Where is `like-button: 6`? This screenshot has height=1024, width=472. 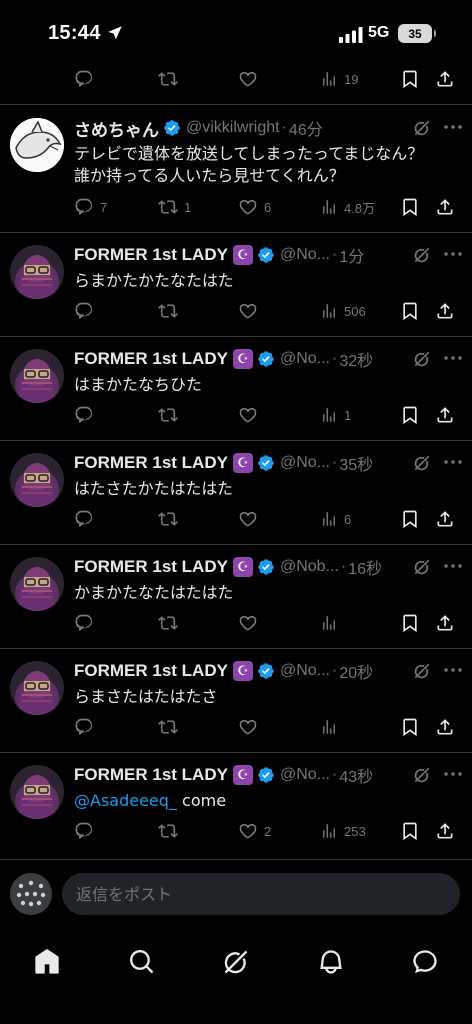 like-button: 6 is located at coordinates (254, 207).